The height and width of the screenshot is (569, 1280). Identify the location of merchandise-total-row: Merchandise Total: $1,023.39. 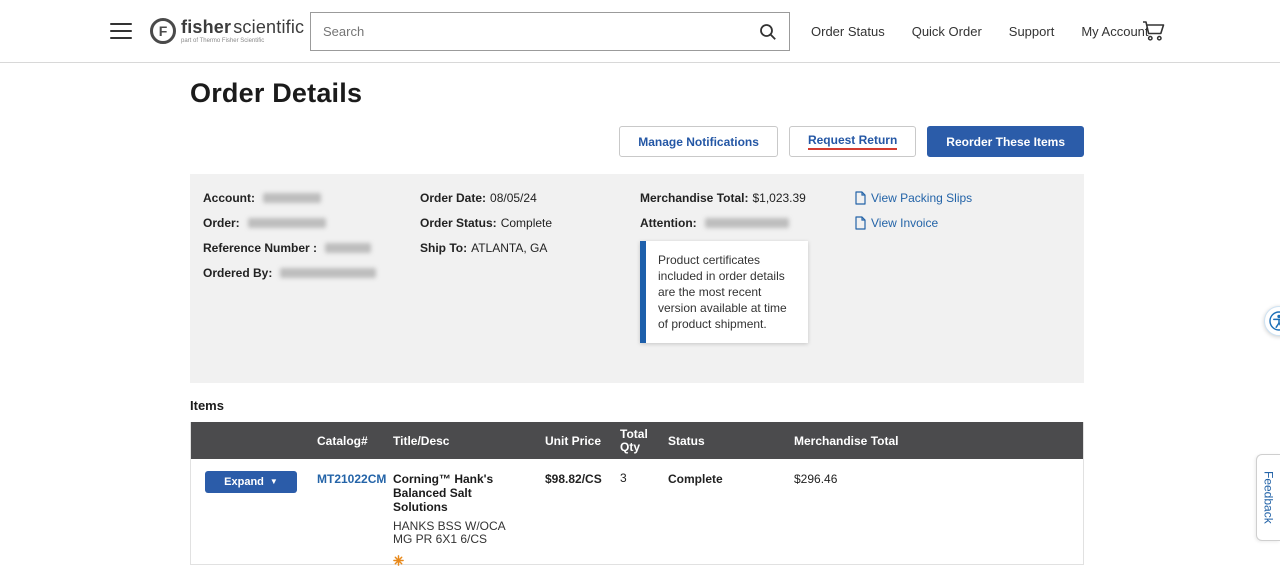
(724, 197).